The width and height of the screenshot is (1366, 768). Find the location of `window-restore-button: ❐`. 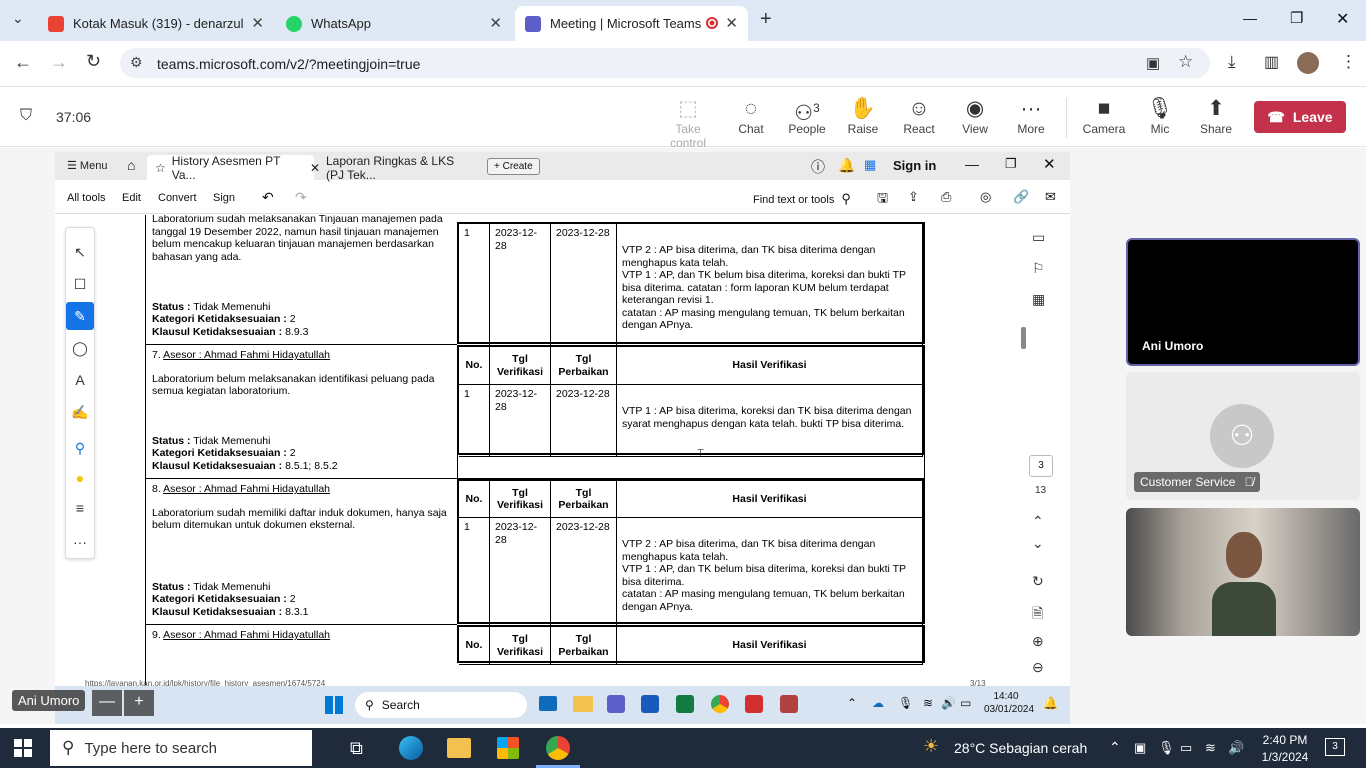

window-restore-button: ❐ is located at coordinates (1296, 18).